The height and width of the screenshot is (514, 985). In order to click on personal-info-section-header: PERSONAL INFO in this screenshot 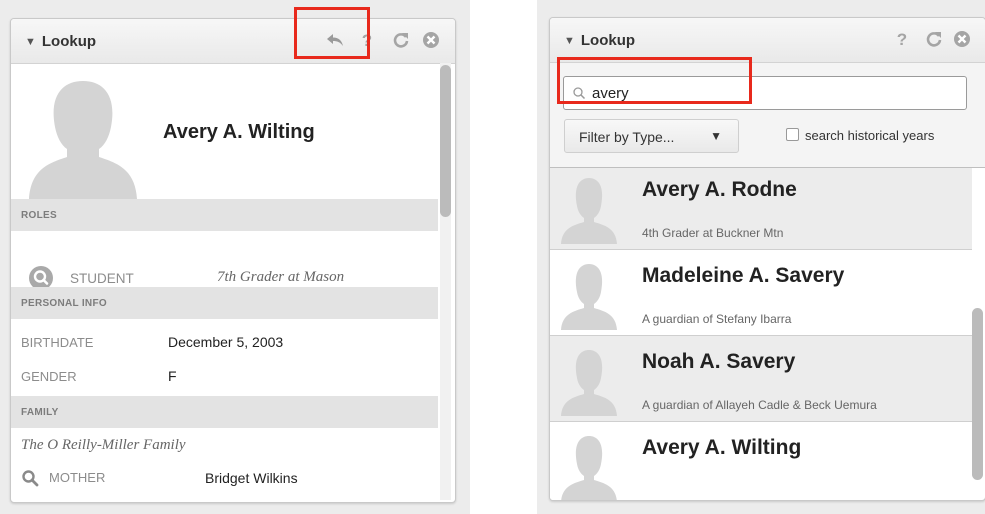, I will do `click(224, 303)`.